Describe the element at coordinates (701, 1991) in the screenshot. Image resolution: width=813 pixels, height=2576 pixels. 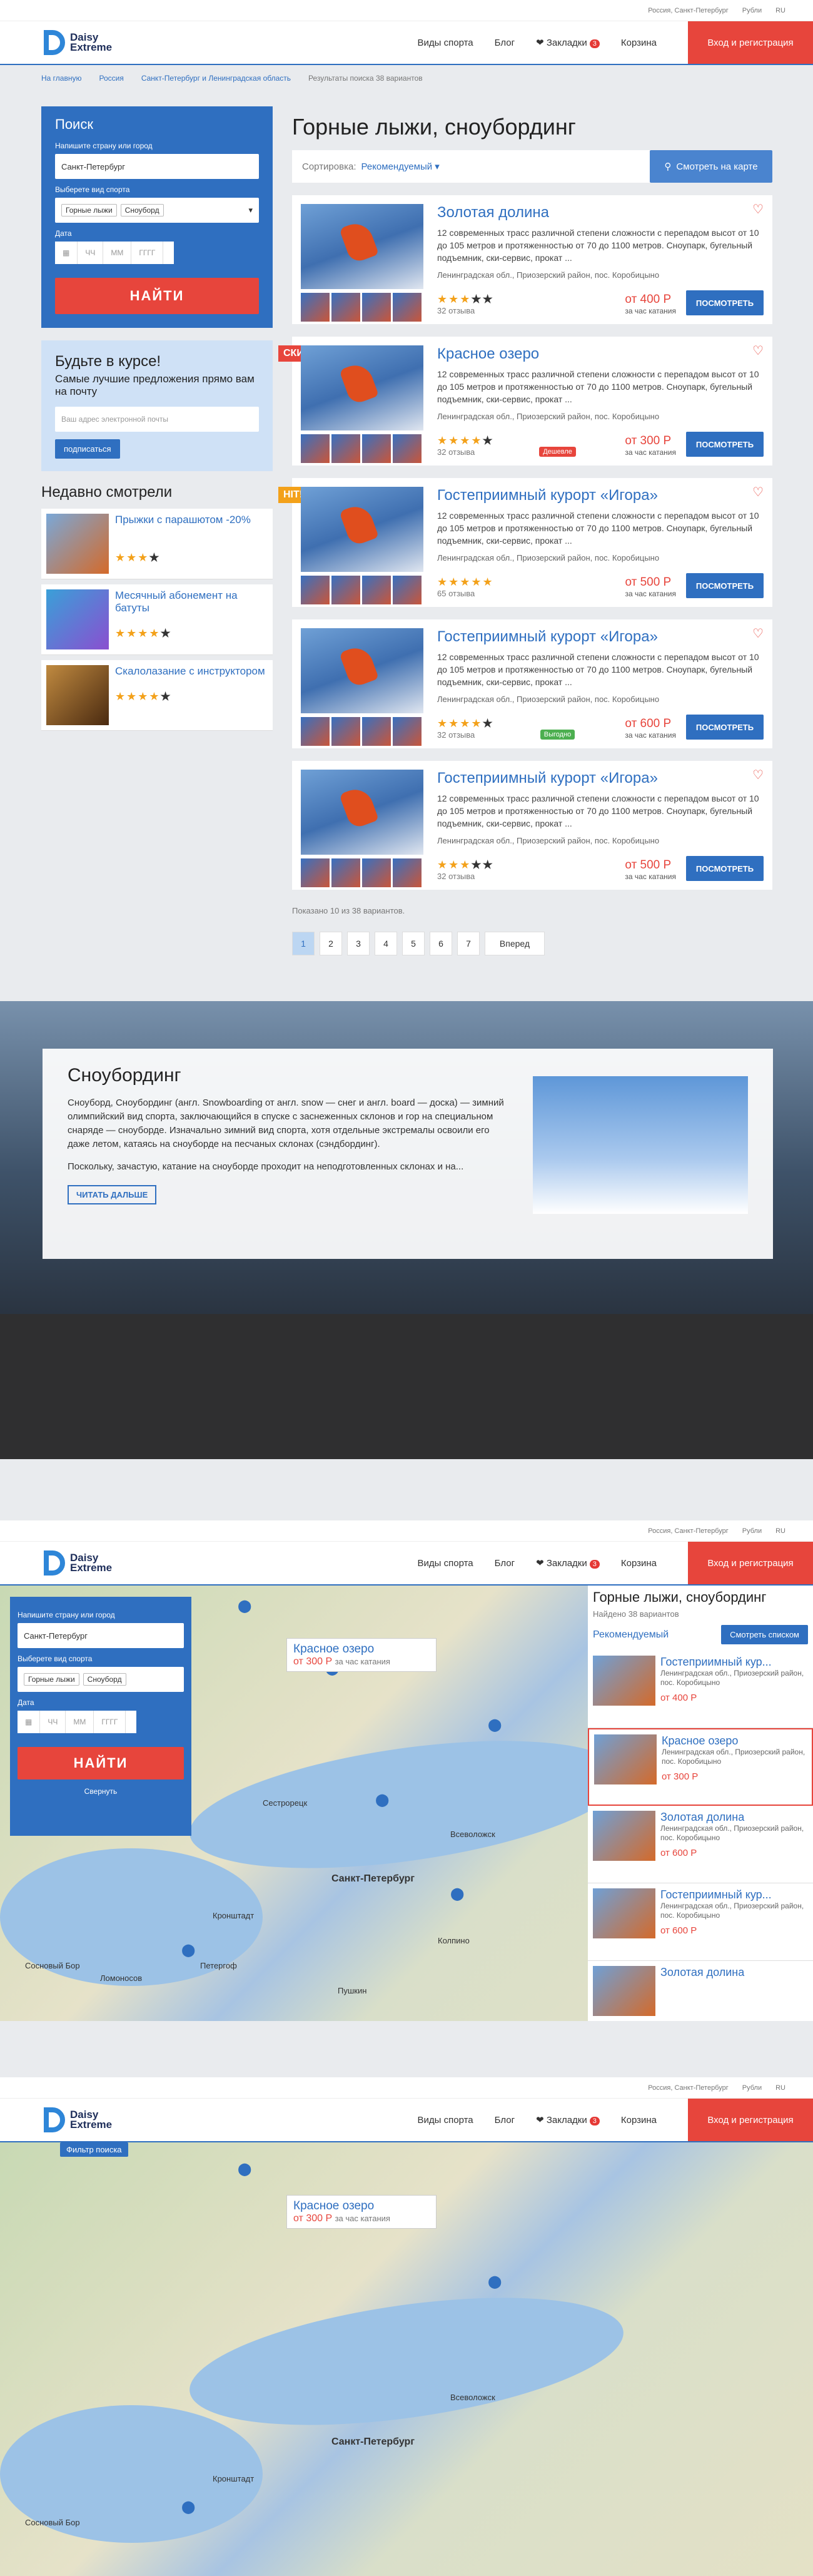
I see `map-result-item: Золотая долина` at that location.